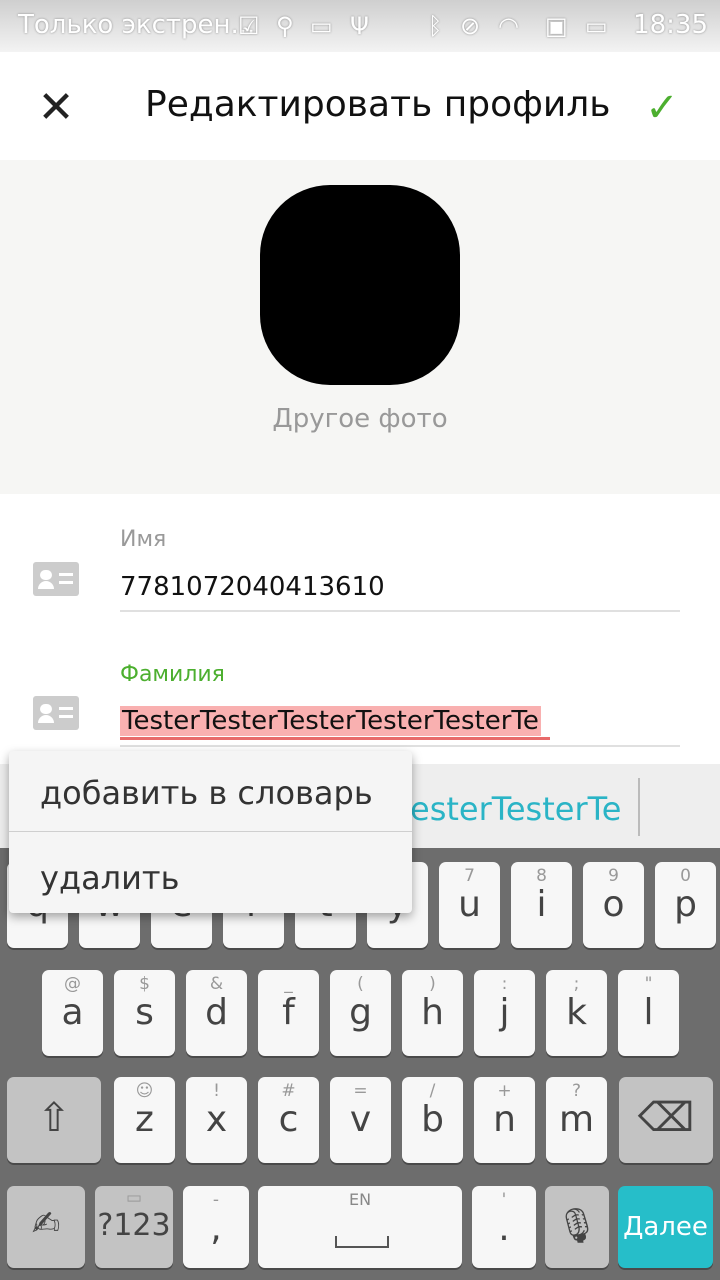 This screenshot has height=1280, width=720. Describe the element at coordinates (210, 878) in the screenshot. I see `menu-item-delete: удалить` at that location.